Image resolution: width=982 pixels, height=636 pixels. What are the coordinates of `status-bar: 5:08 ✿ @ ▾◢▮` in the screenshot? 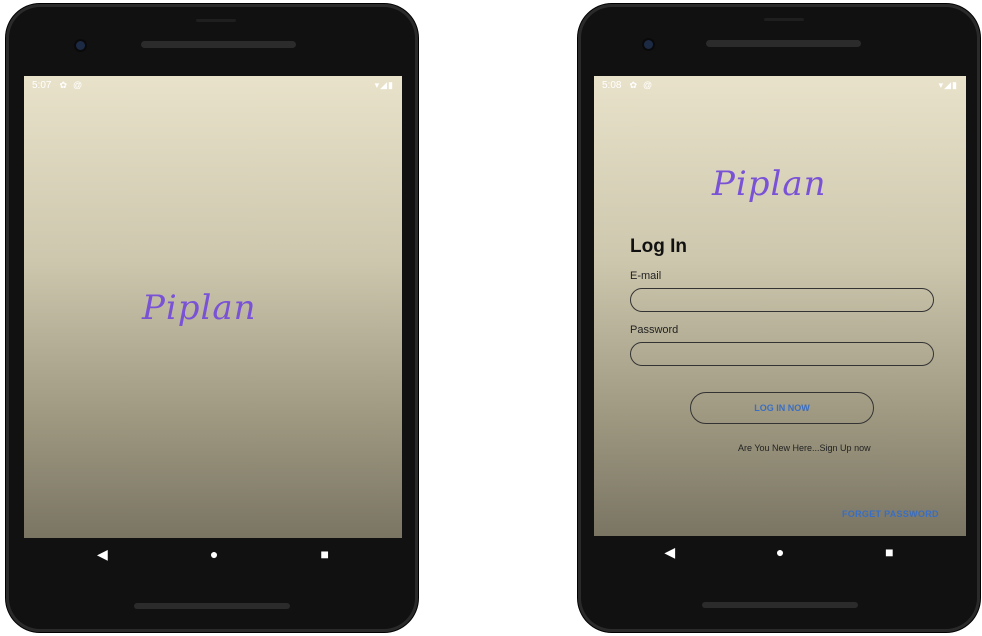 It's located at (780, 85).